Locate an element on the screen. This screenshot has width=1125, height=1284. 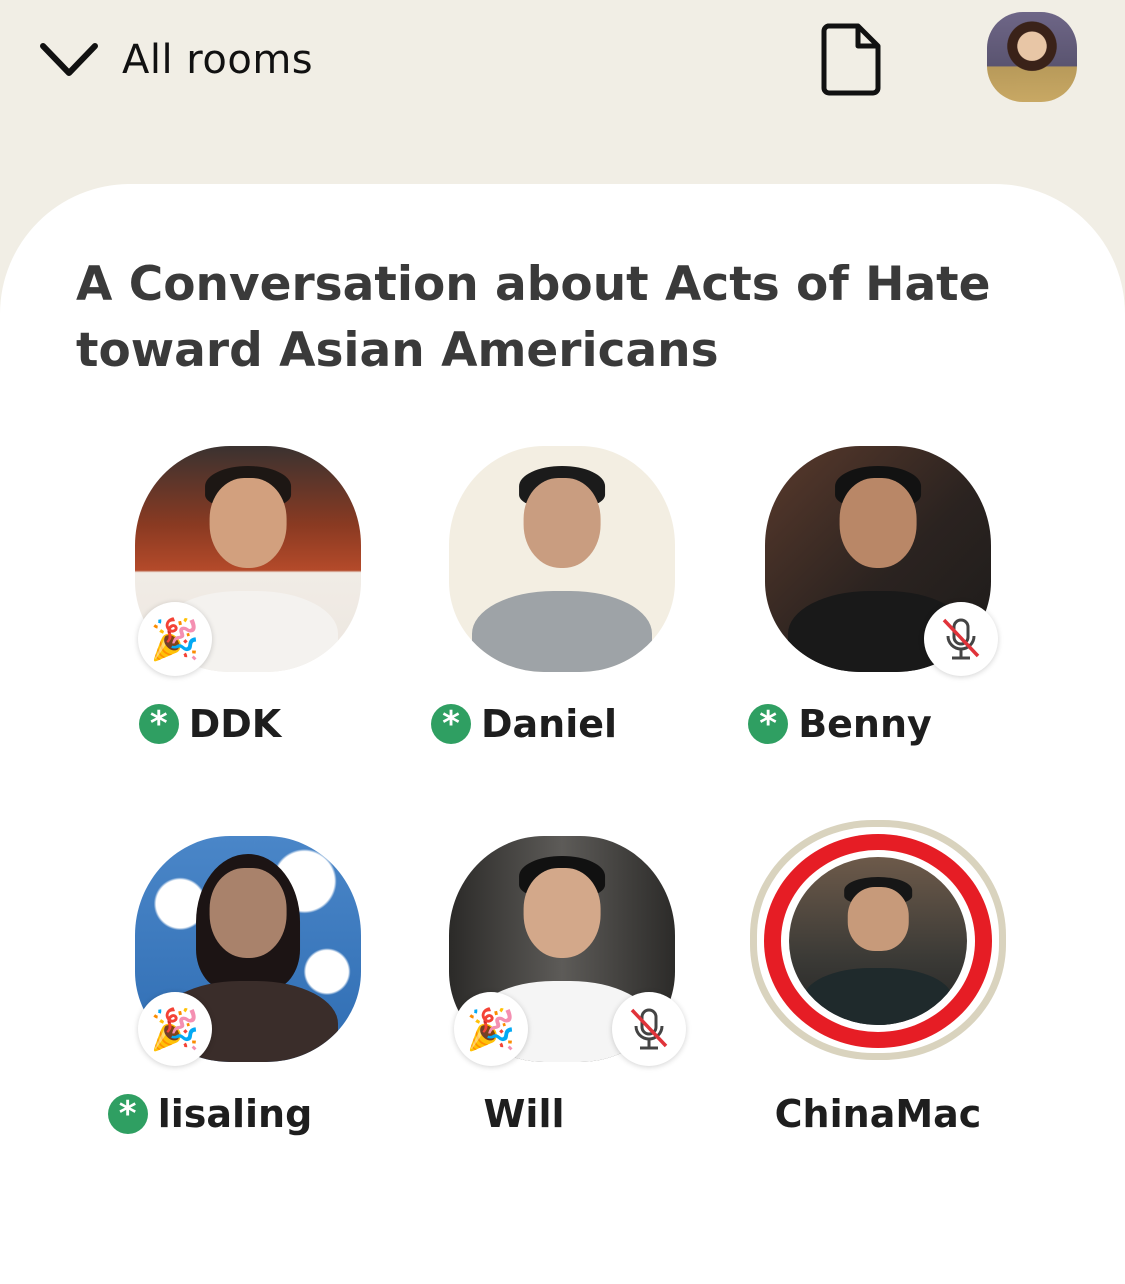
speaker-name: lisaling is located at coordinates (235, 1114).